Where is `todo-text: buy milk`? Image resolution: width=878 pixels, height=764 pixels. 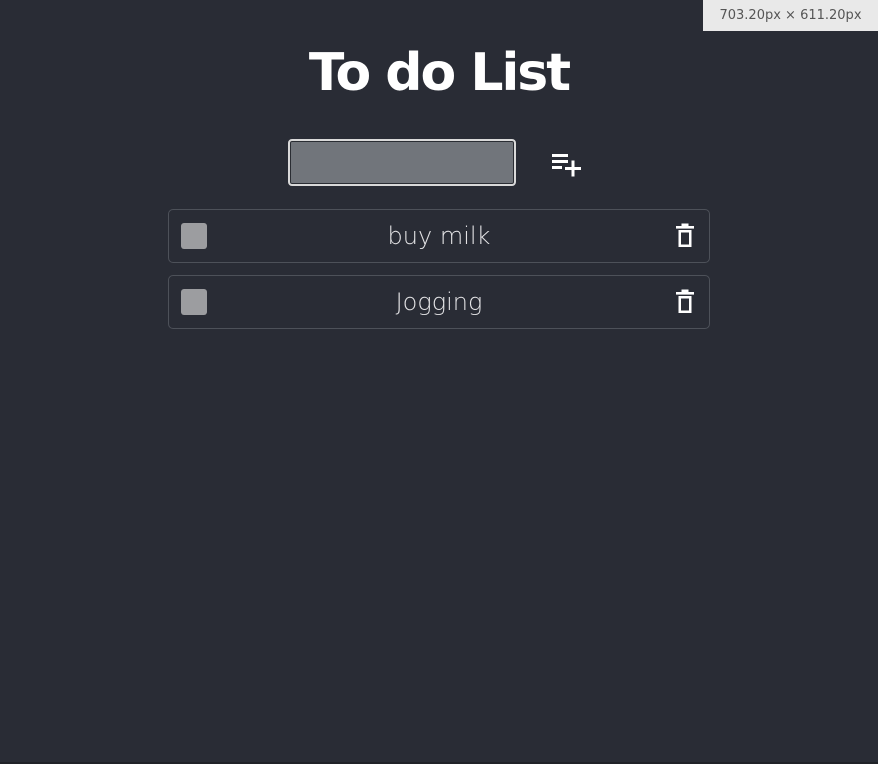 todo-text: buy milk is located at coordinates (439, 236).